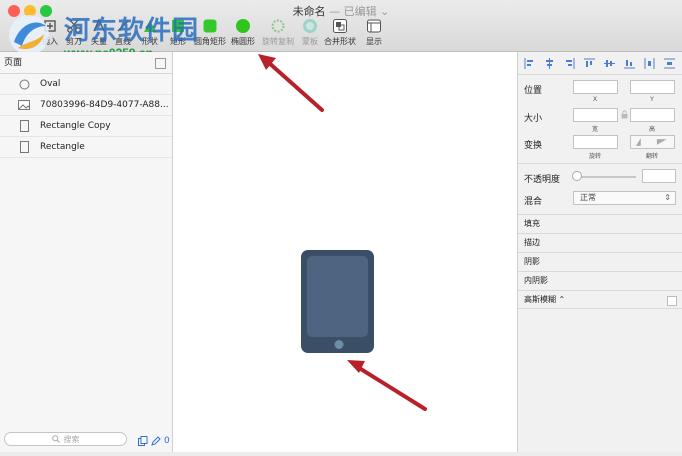 This screenshot has height=456, width=682. Describe the element at coordinates (374, 34) in the screenshot. I see `toolbar-display-button: 显示` at that location.